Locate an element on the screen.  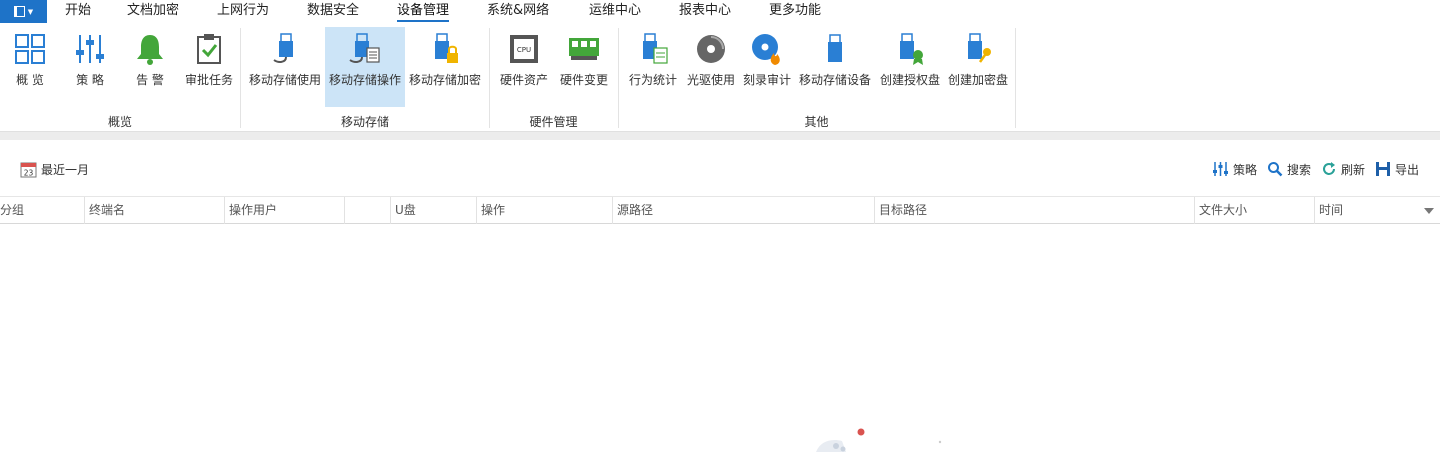
cpu-icon: CPU is located at coordinates (524, 49).